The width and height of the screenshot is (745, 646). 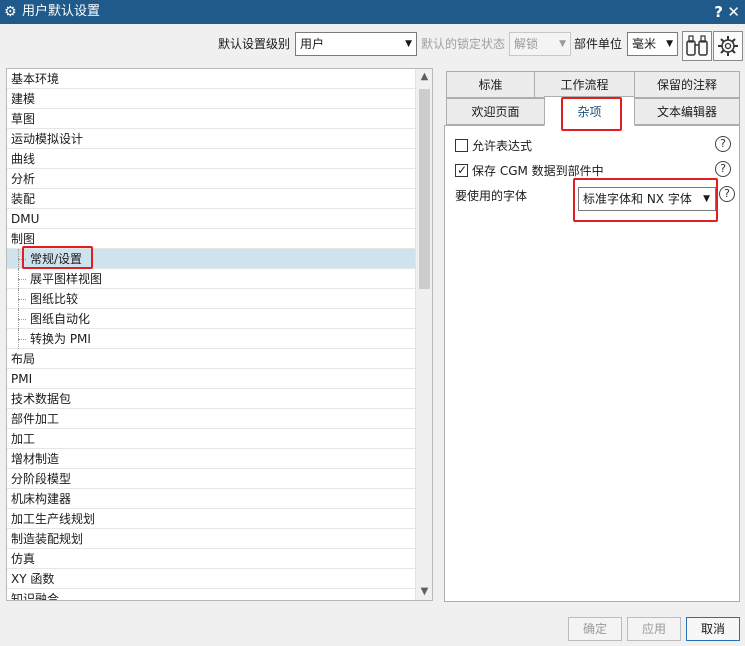 I want to click on lock-select: 解锁 ▼, so click(x=540, y=44).